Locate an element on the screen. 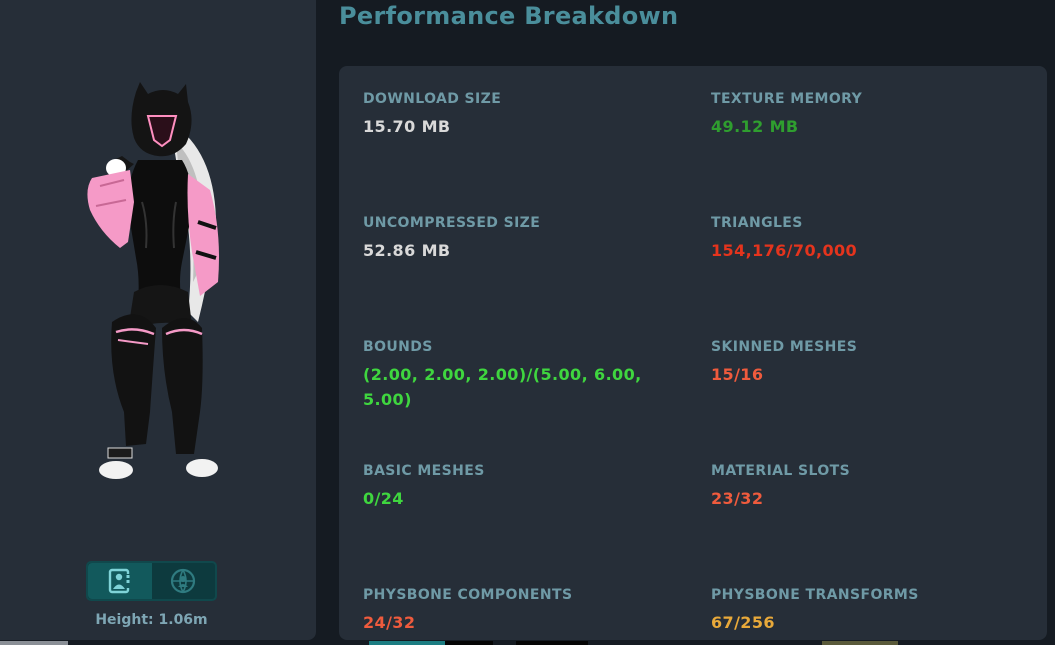  avatar-preview-image is located at coordinates (153, 284).